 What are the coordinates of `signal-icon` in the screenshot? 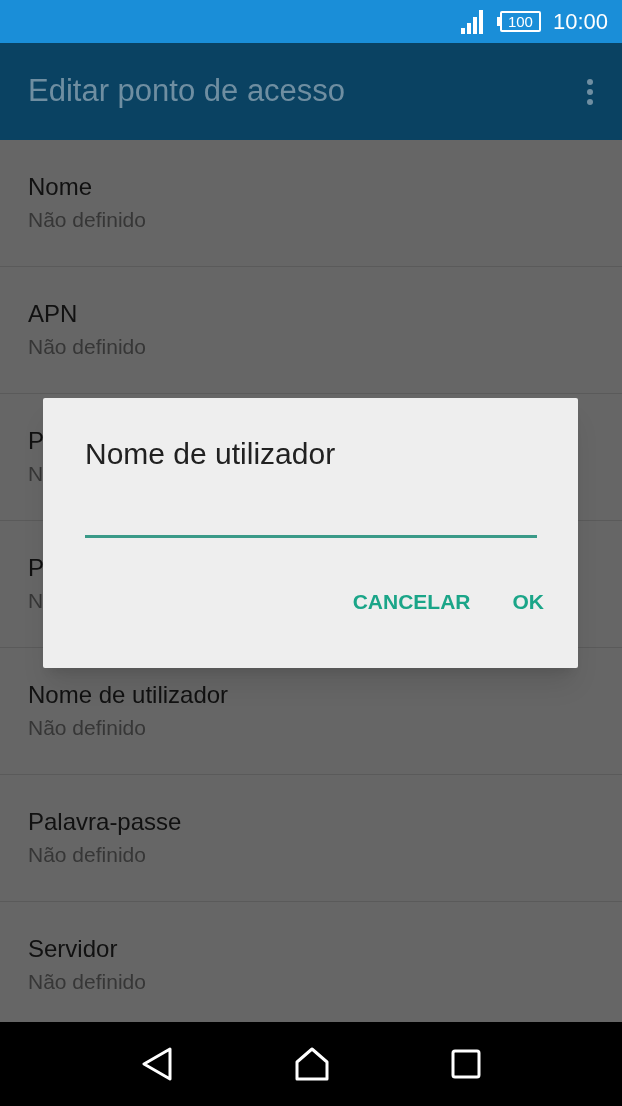 It's located at (471, 21).